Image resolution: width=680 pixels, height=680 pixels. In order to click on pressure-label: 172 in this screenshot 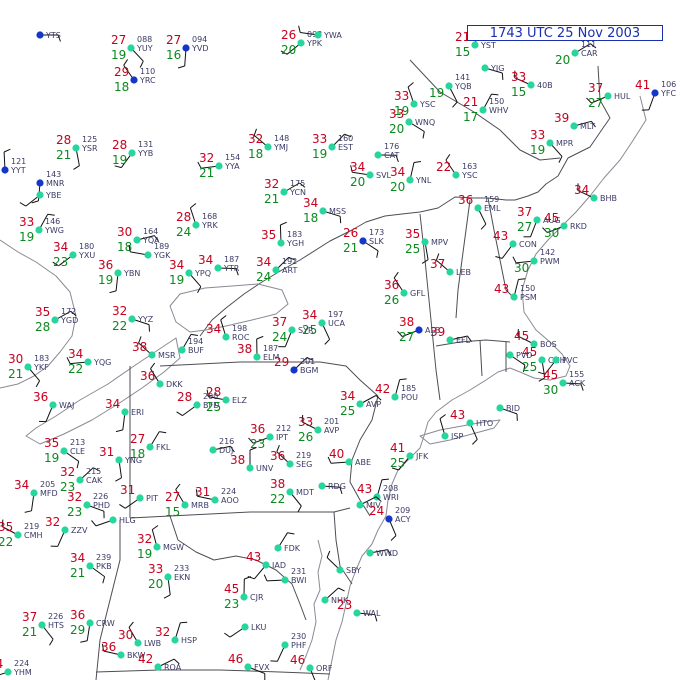, I will do `click(68, 311)`.